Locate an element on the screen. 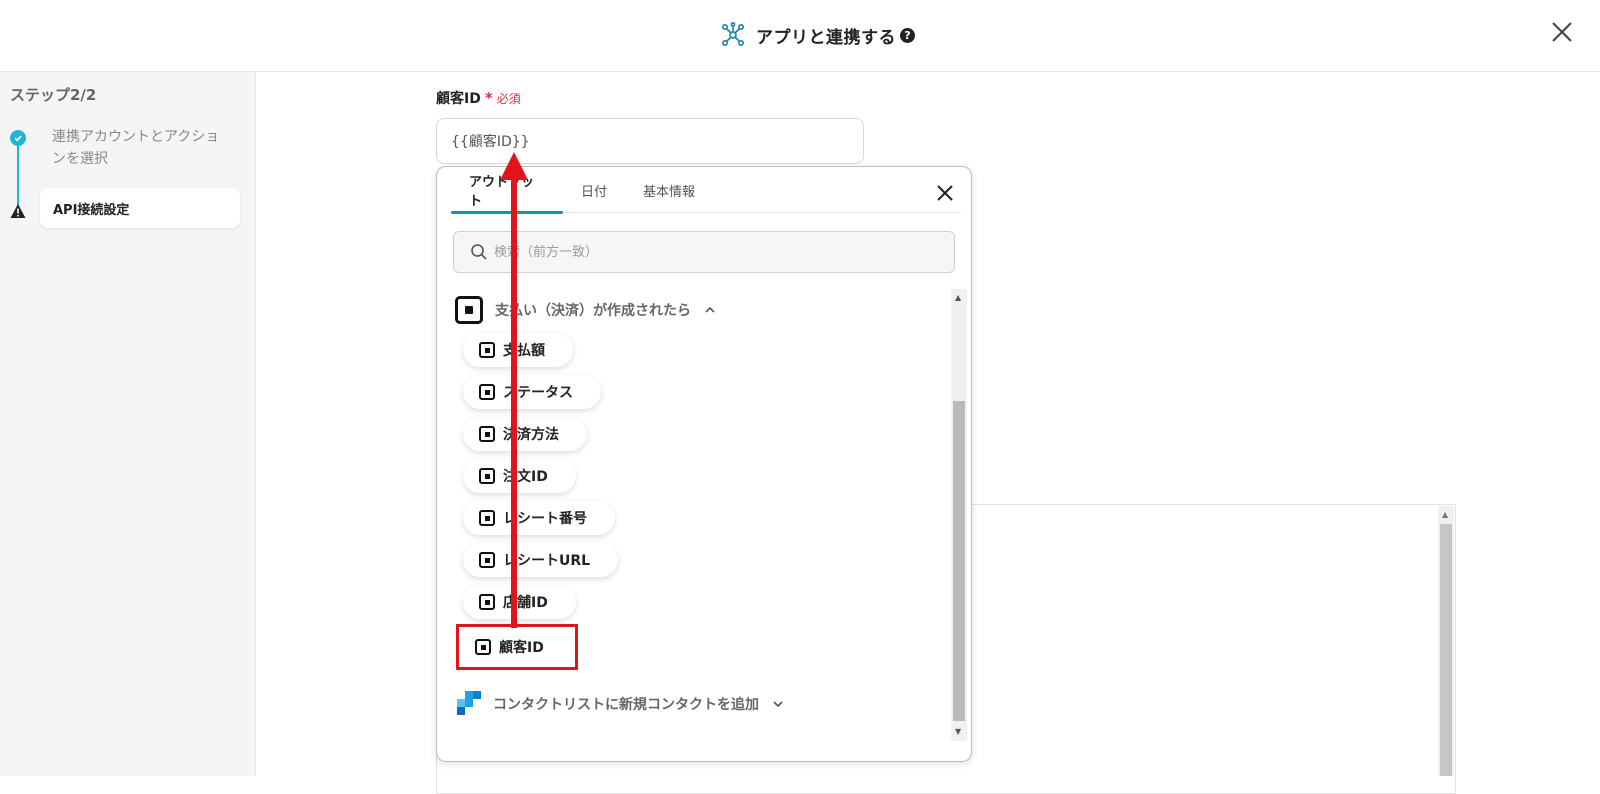 This screenshot has width=1600, height=794. chevron-down-icon is located at coordinates (778, 704).